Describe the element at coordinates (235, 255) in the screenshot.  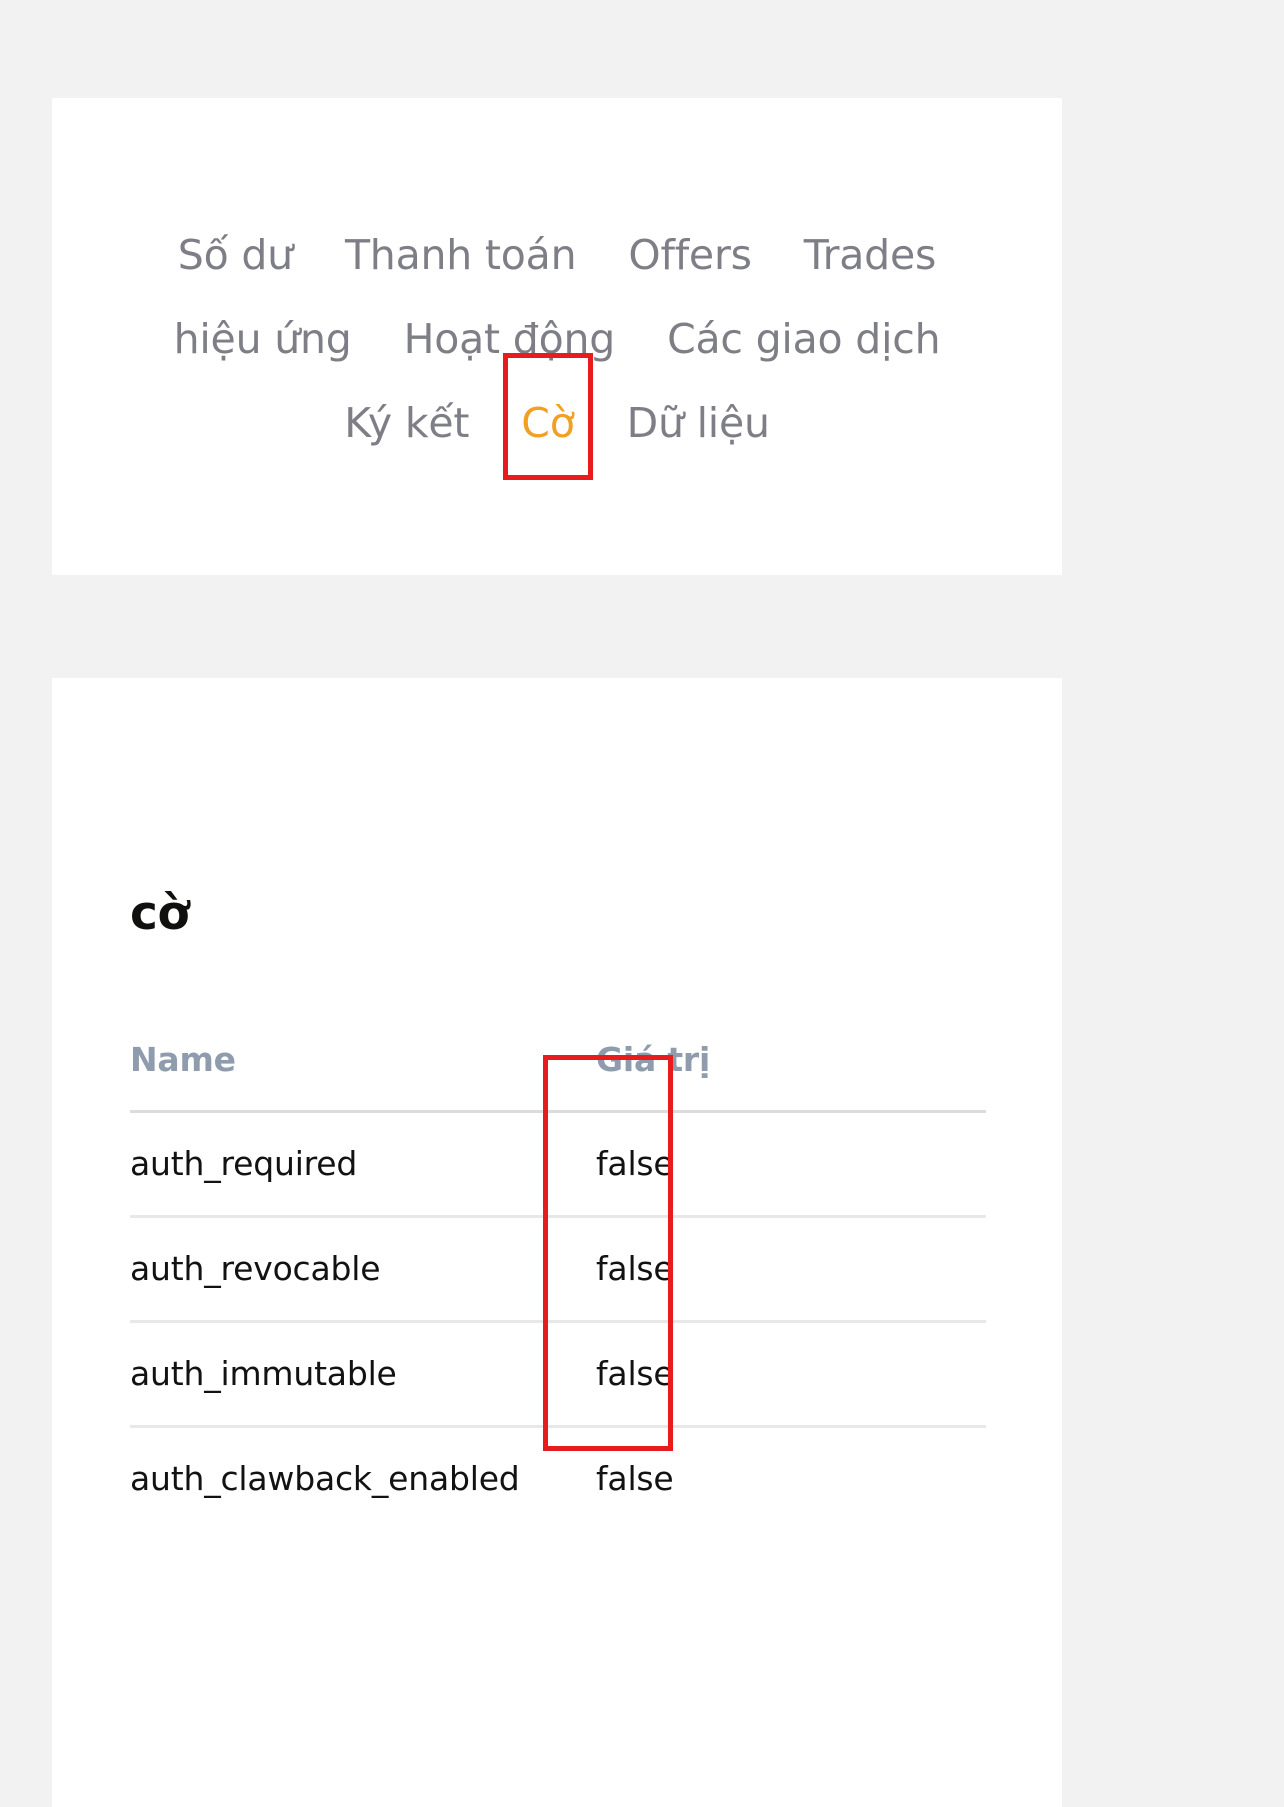
I see `tab-so-du: Số dư` at that location.